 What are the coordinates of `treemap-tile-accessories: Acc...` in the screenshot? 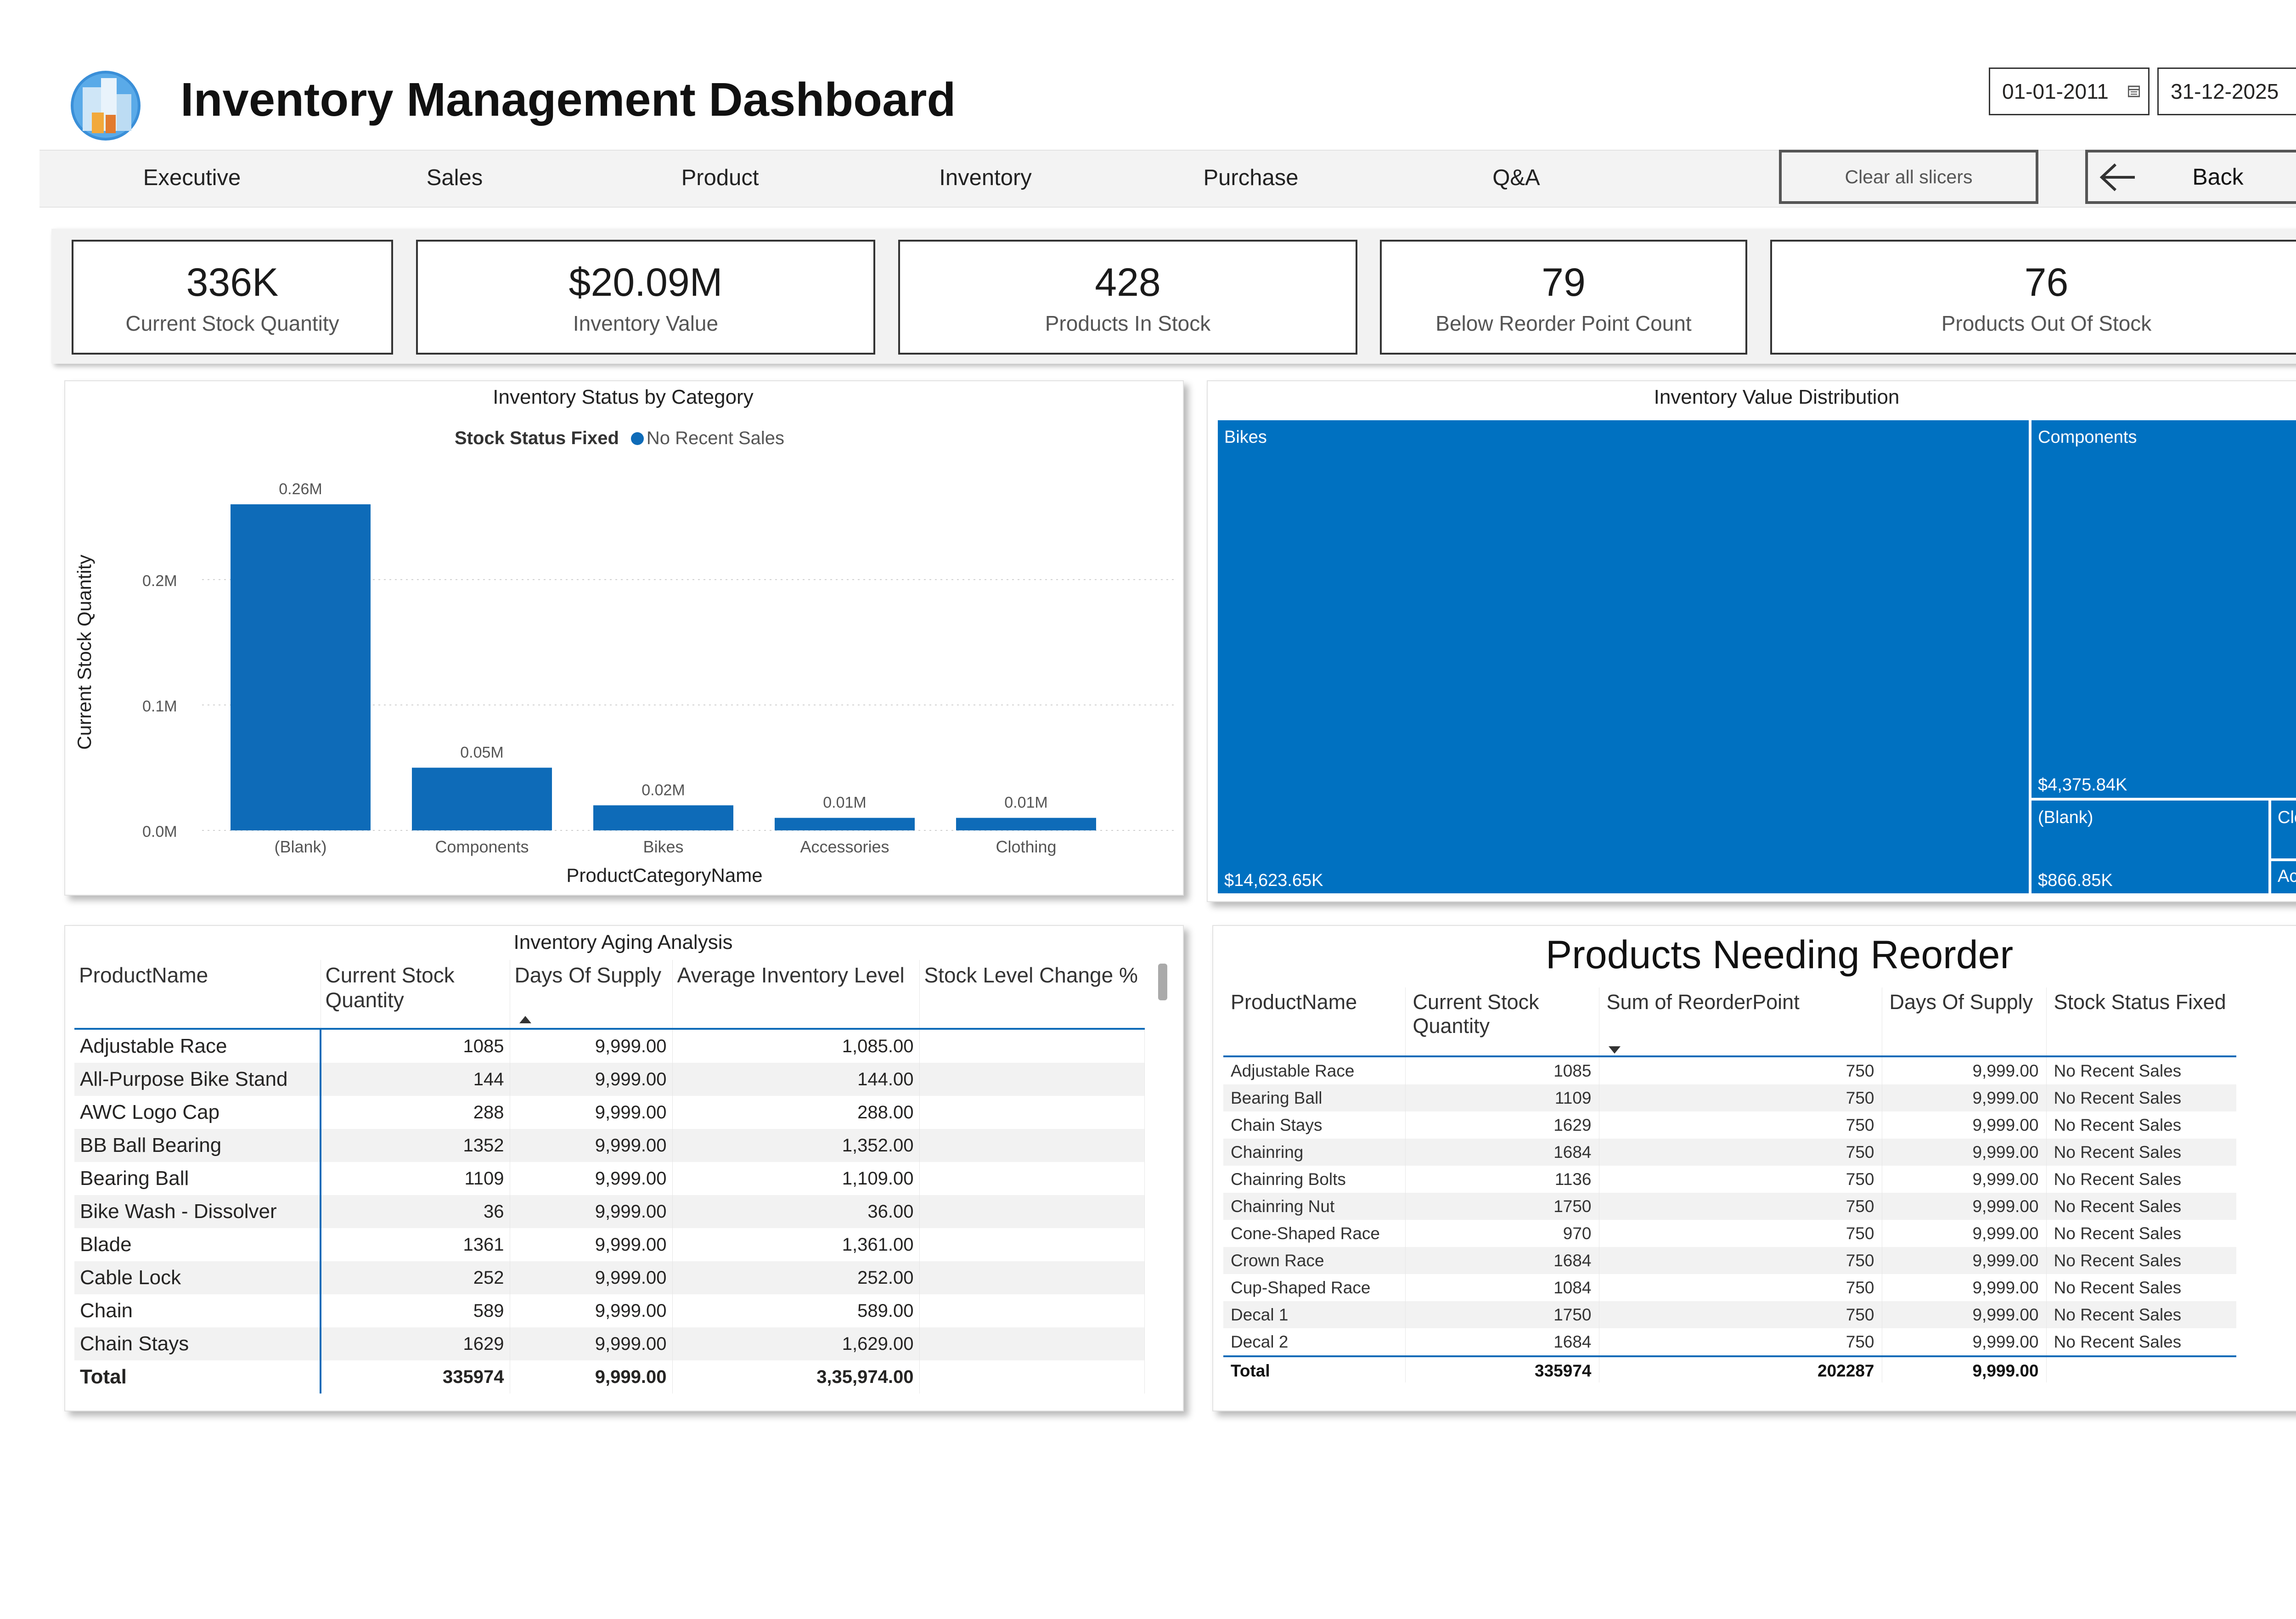 It's located at (2283, 877).